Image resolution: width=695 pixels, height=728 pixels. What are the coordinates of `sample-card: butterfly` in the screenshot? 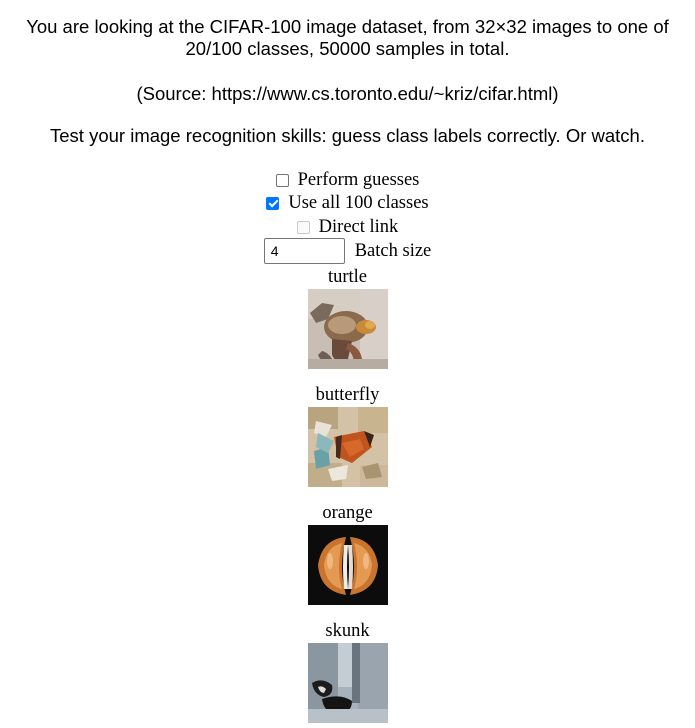 It's located at (347, 435).